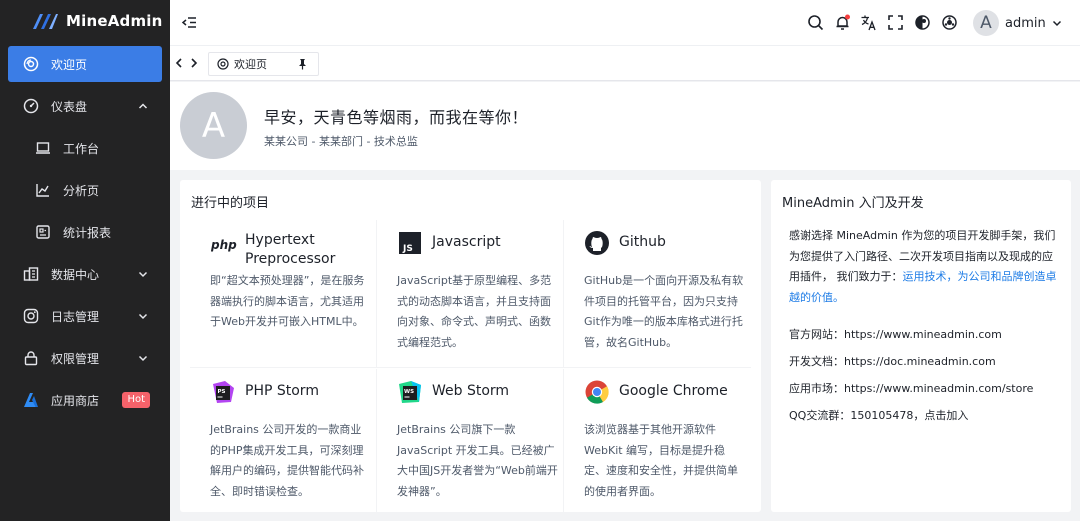 This screenshot has width=1080, height=521. I want to click on javascript-icon: JS, so click(410, 243).